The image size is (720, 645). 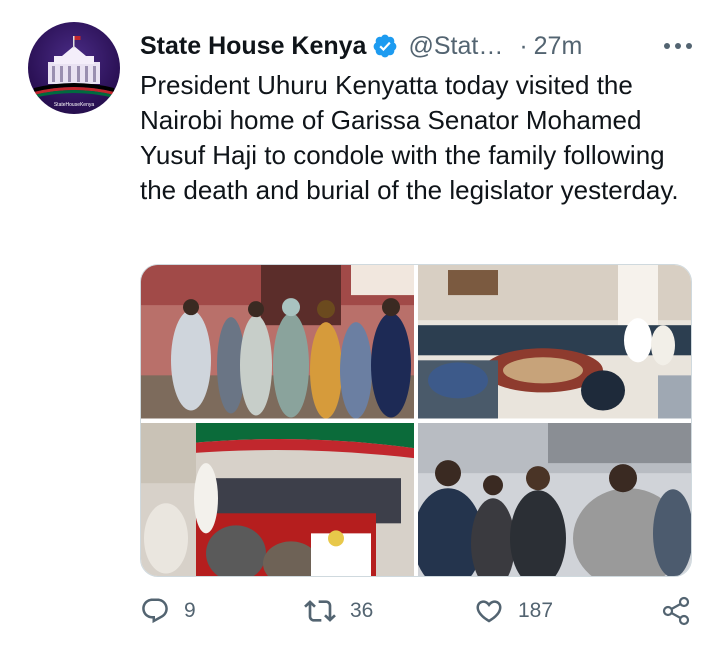 I want to click on tweet-actions: 9 36 187, so click(x=416, y=611).